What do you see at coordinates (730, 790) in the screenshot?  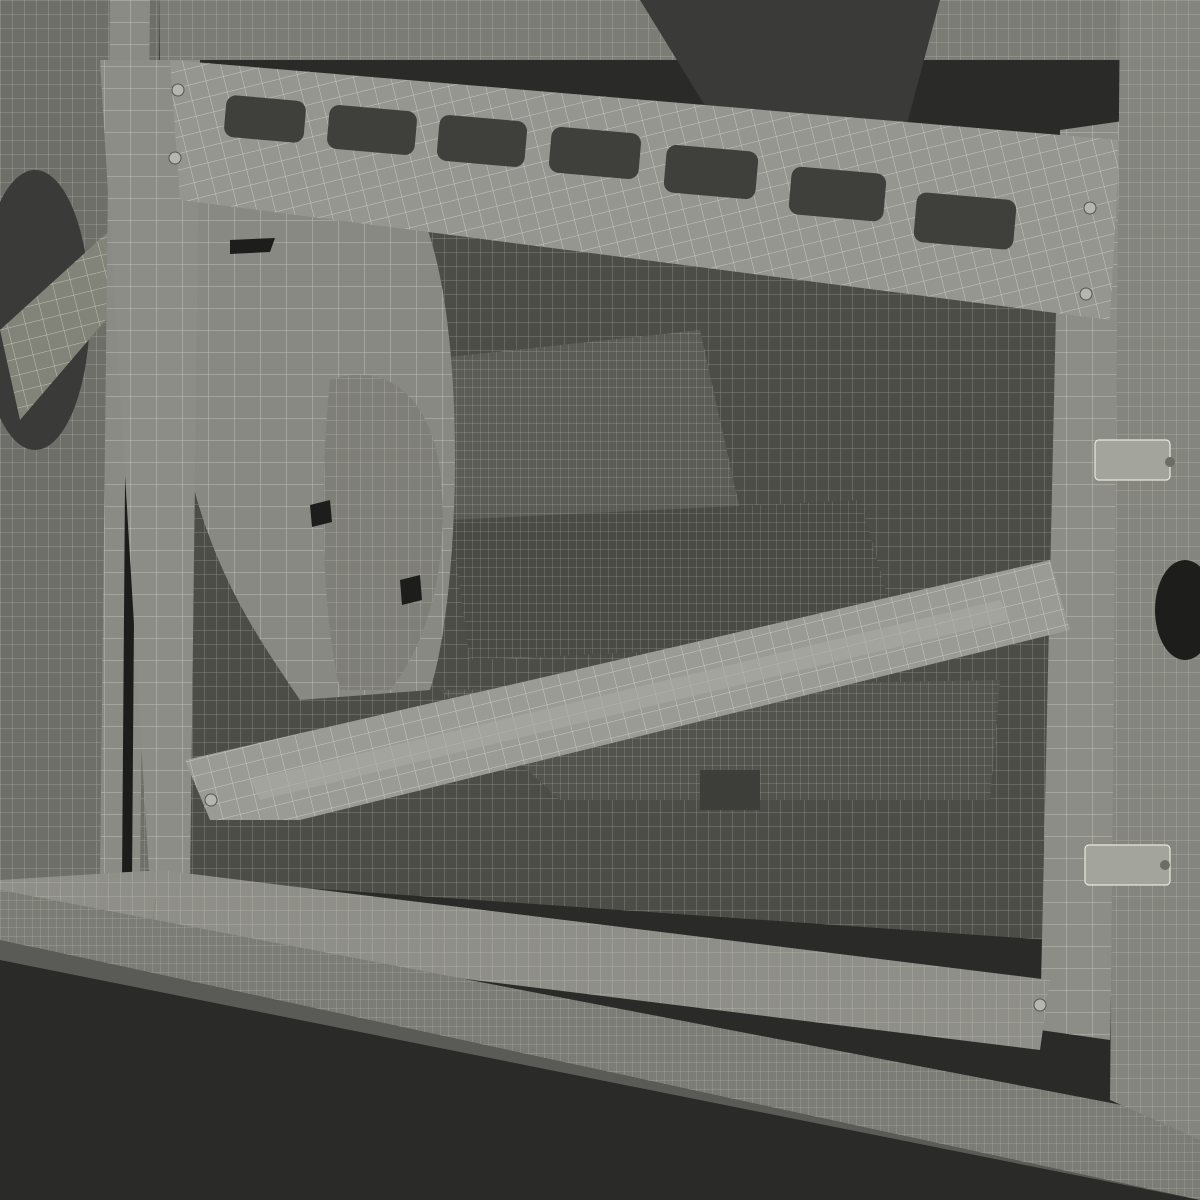 I see `seat-mount-block` at bounding box center [730, 790].